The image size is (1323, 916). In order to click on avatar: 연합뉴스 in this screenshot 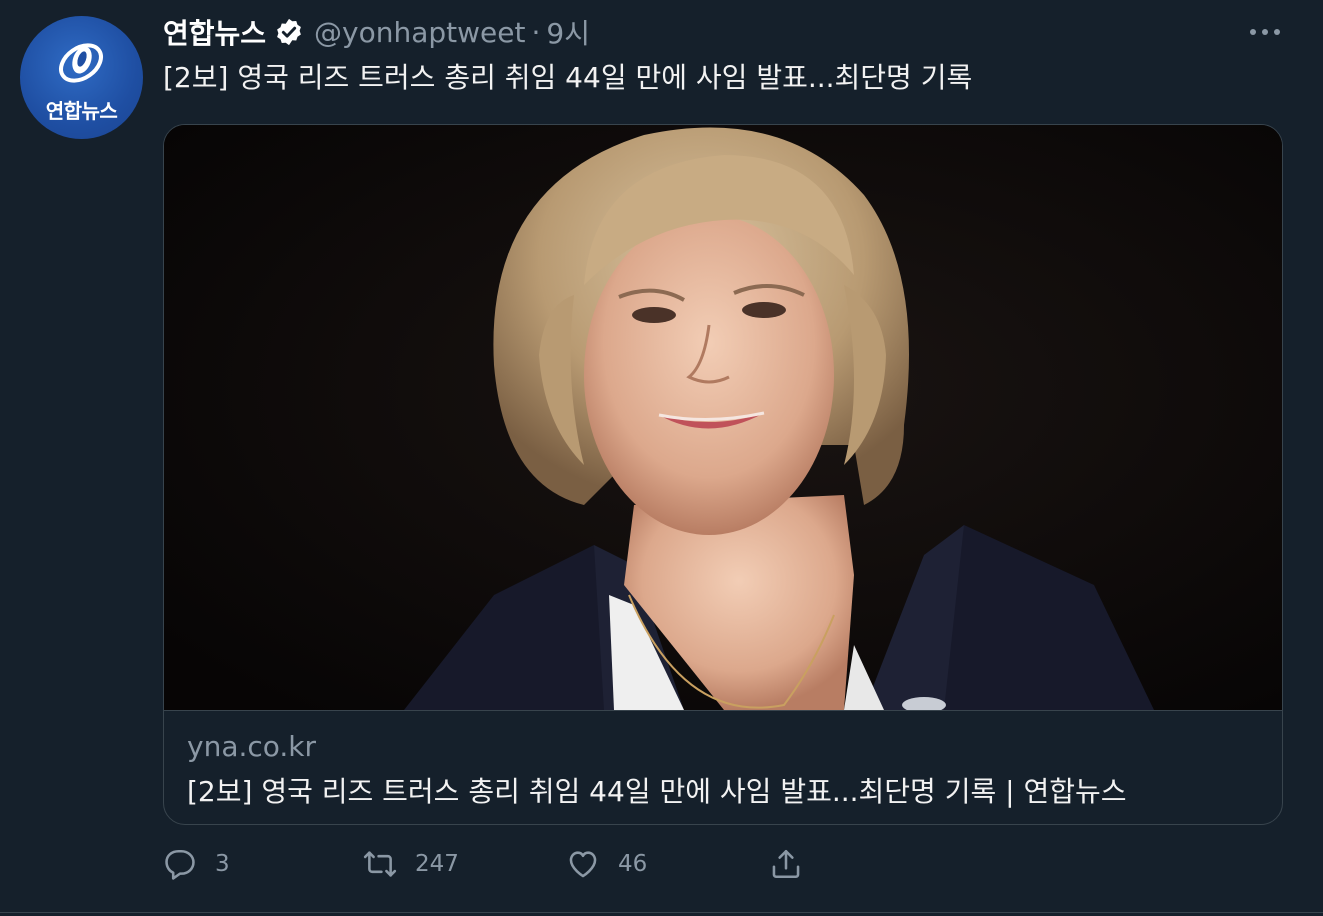, I will do `click(81, 77)`.